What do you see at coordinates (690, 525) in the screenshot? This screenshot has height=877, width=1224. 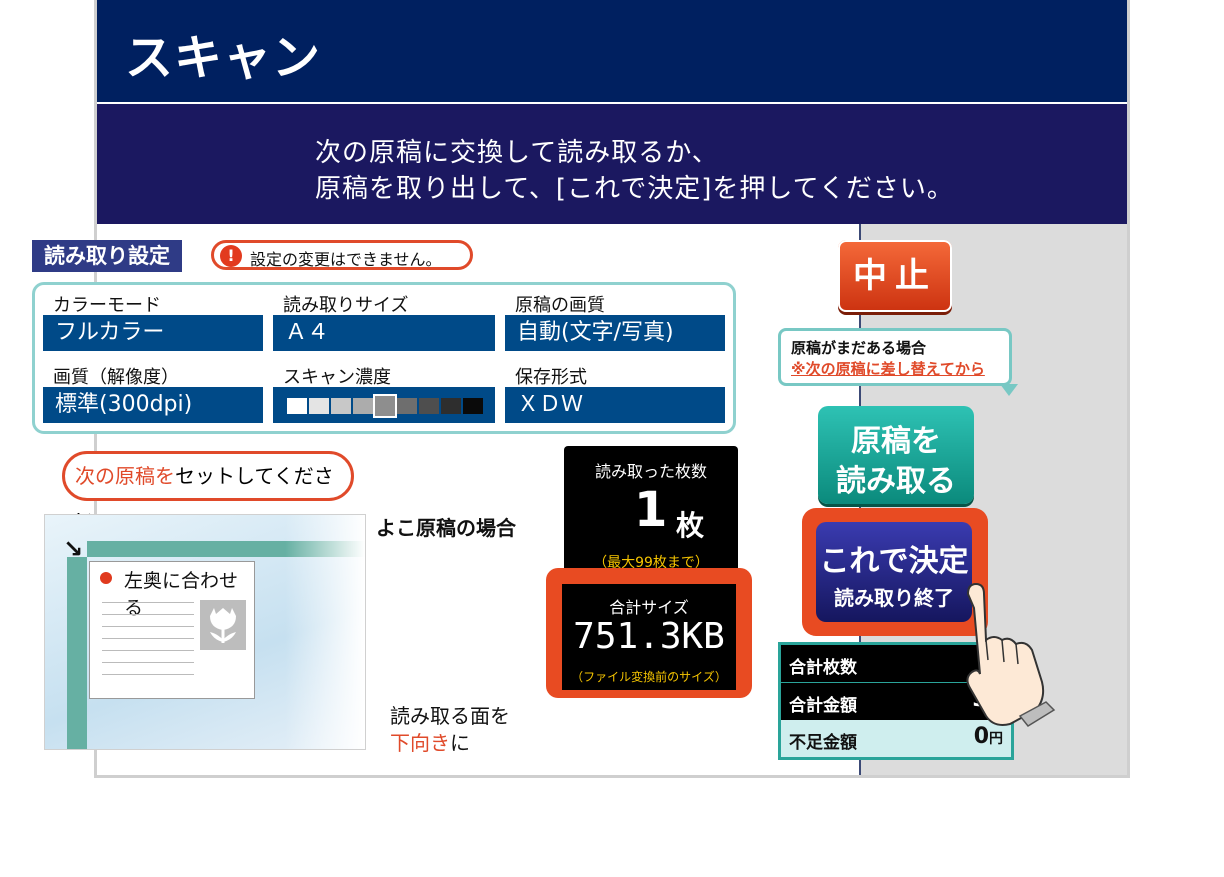 I see `scanned-count-unit: 枚` at bounding box center [690, 525].